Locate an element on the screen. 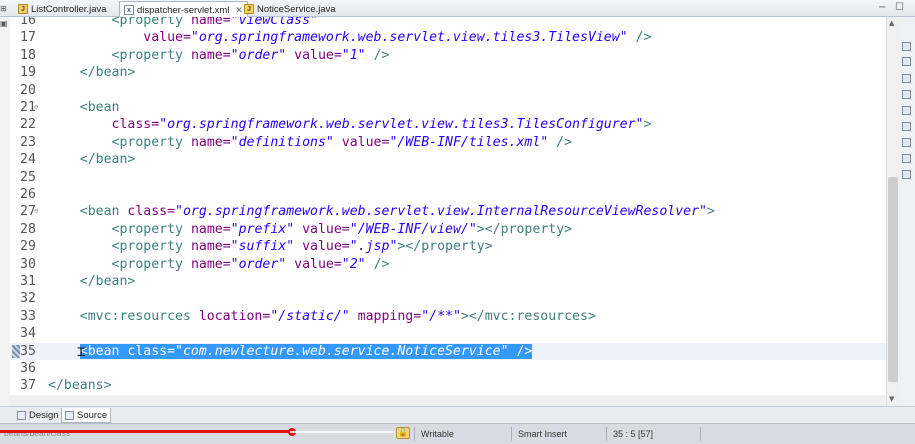  line-number: 18 is located at coordinates (28, 55).